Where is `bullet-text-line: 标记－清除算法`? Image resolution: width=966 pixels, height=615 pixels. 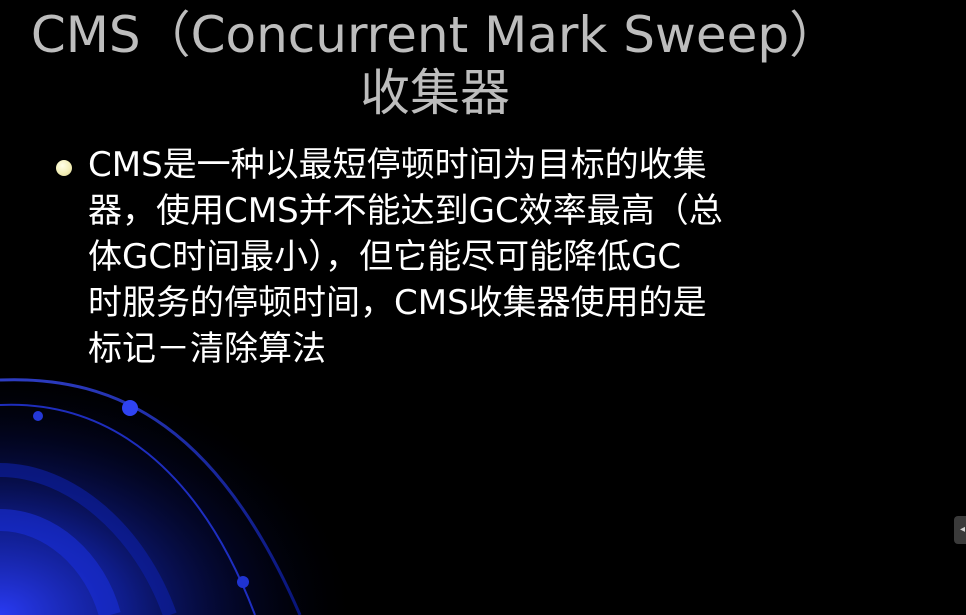
bullet-text-line: 标记－清除算法 is located at coordinates (207, 349).